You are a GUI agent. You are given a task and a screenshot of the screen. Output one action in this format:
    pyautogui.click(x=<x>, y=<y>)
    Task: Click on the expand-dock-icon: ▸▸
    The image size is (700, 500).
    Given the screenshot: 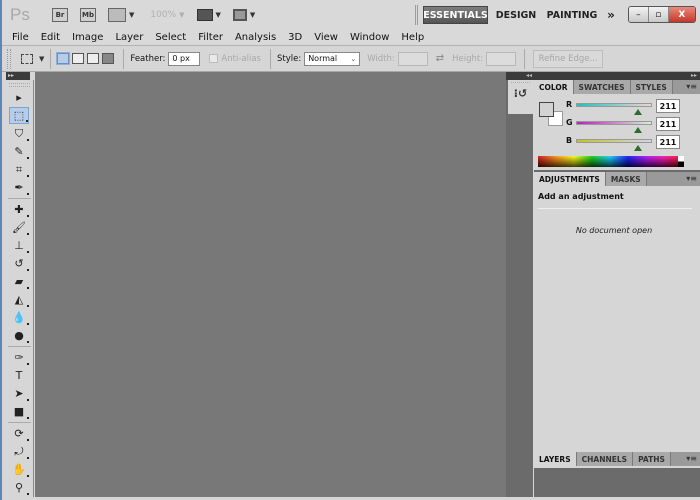 What is the action you would take?
    pyautogui.click(x=694, y=76)
    